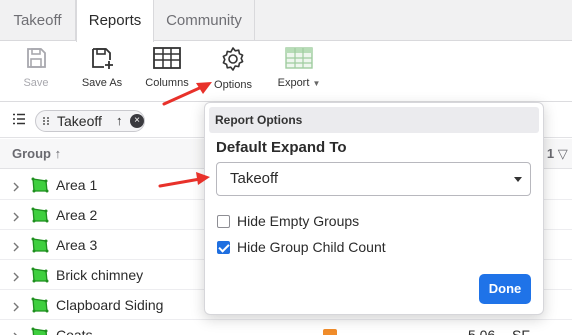 This screenshot has height=335, width=572. Describe the element at coordinates (110, 305) in the screenshot. I see `row-name: Clapboard Siding` at that location.